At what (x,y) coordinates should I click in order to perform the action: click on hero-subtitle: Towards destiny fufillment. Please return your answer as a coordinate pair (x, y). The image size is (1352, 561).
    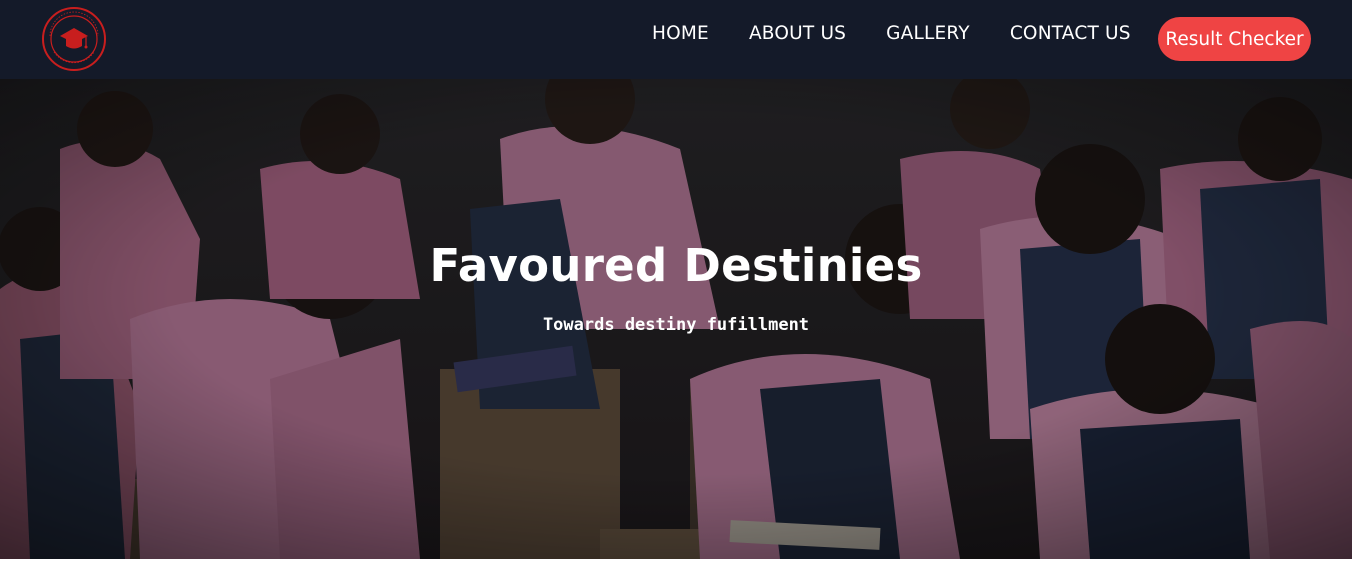
    Looking at the image, I should click on (676, 325).